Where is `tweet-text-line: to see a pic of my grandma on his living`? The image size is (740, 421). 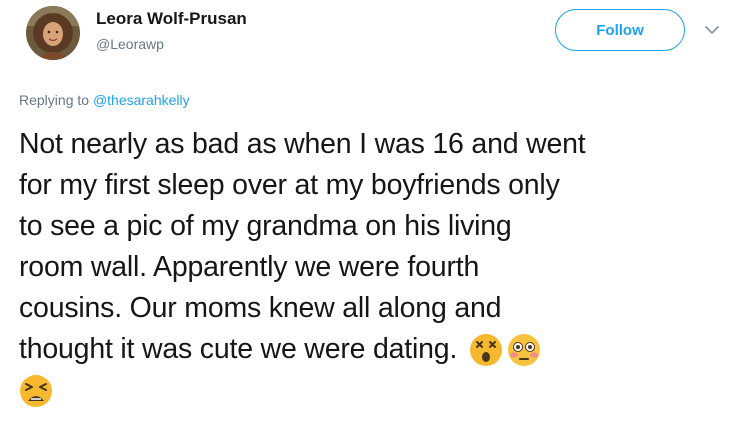 tweet-text-line: to see a pic of my grandma on his living is located at coordinates (265, 226).